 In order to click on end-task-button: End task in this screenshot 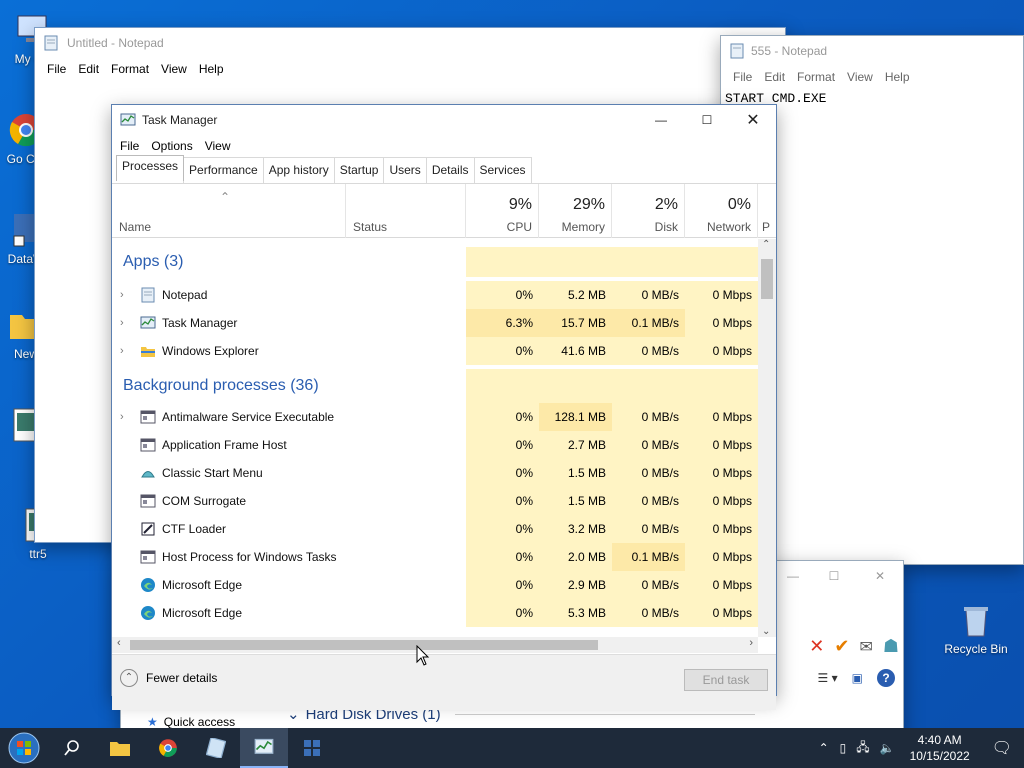, I will do `click(726, 680)`.